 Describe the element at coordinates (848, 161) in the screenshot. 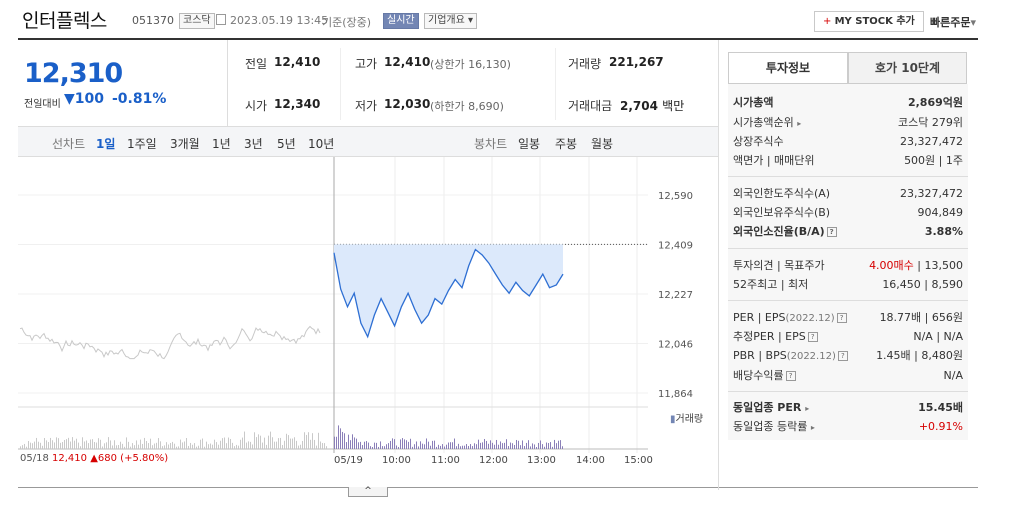

I see `par-row: 액면가 | 매매단위 500원 | 1주` at that location.